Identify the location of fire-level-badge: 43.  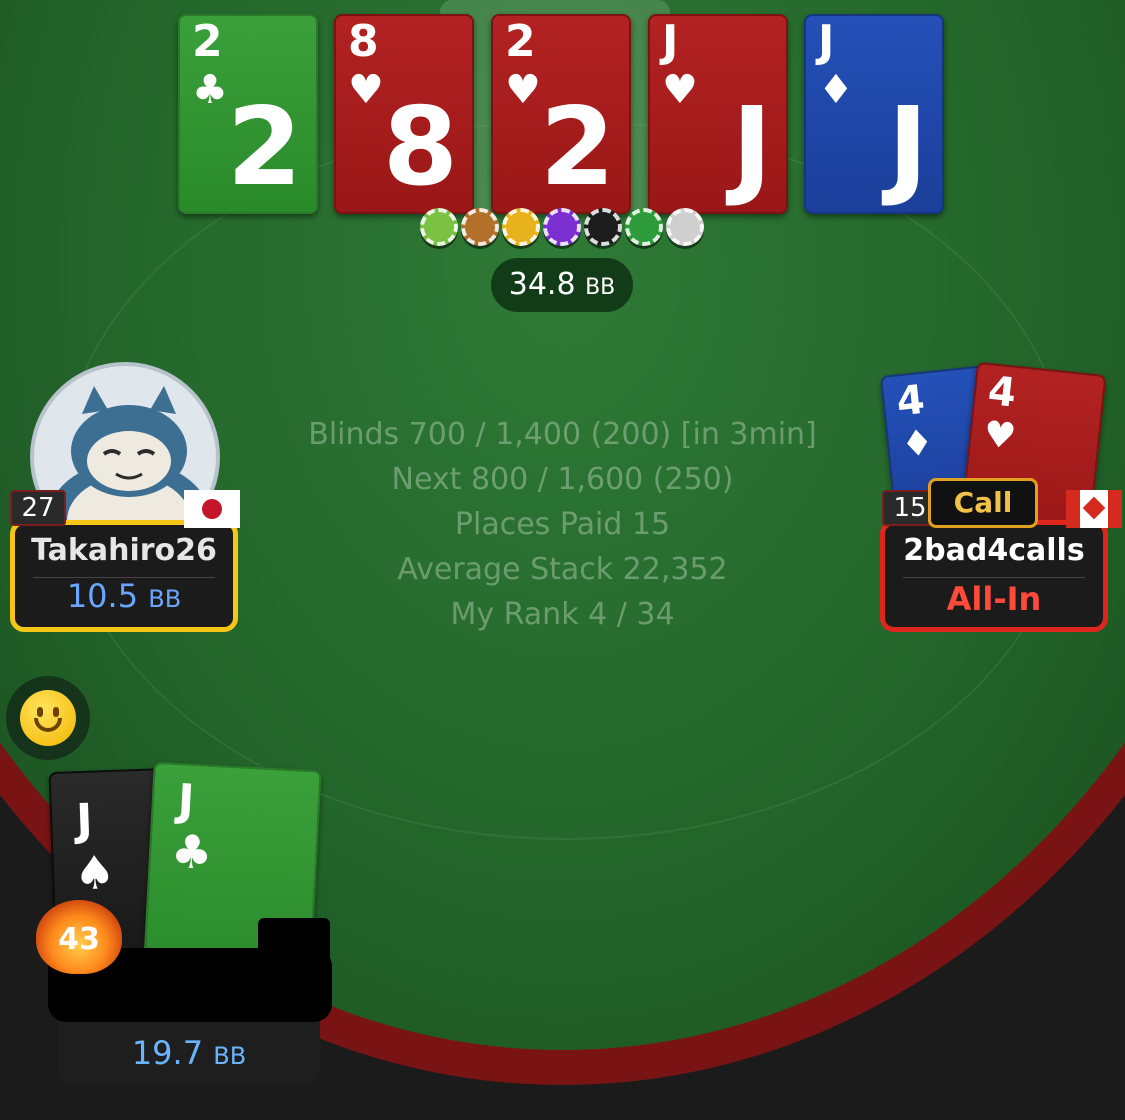
(79, 937).